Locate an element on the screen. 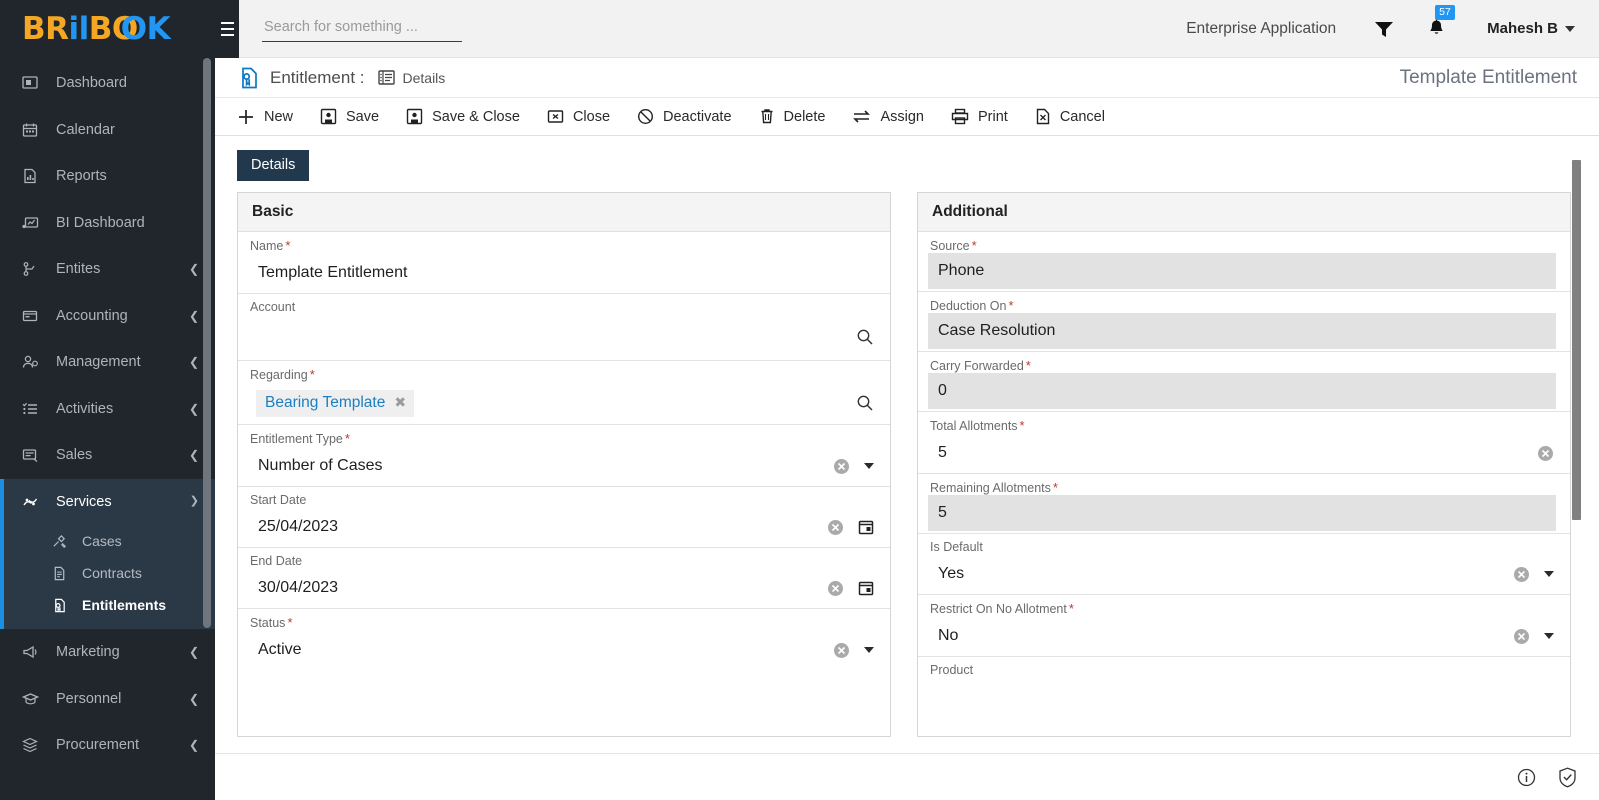 Image resolution: width=1599 pixels, height=800 pixels. trash-icon is located at coordinates (767, 116).